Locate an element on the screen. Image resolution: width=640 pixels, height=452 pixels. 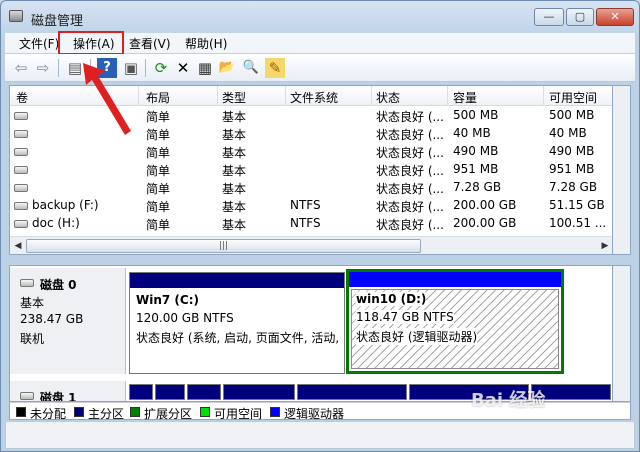
legend-swatch-extended is located at coordinates (135, 412).